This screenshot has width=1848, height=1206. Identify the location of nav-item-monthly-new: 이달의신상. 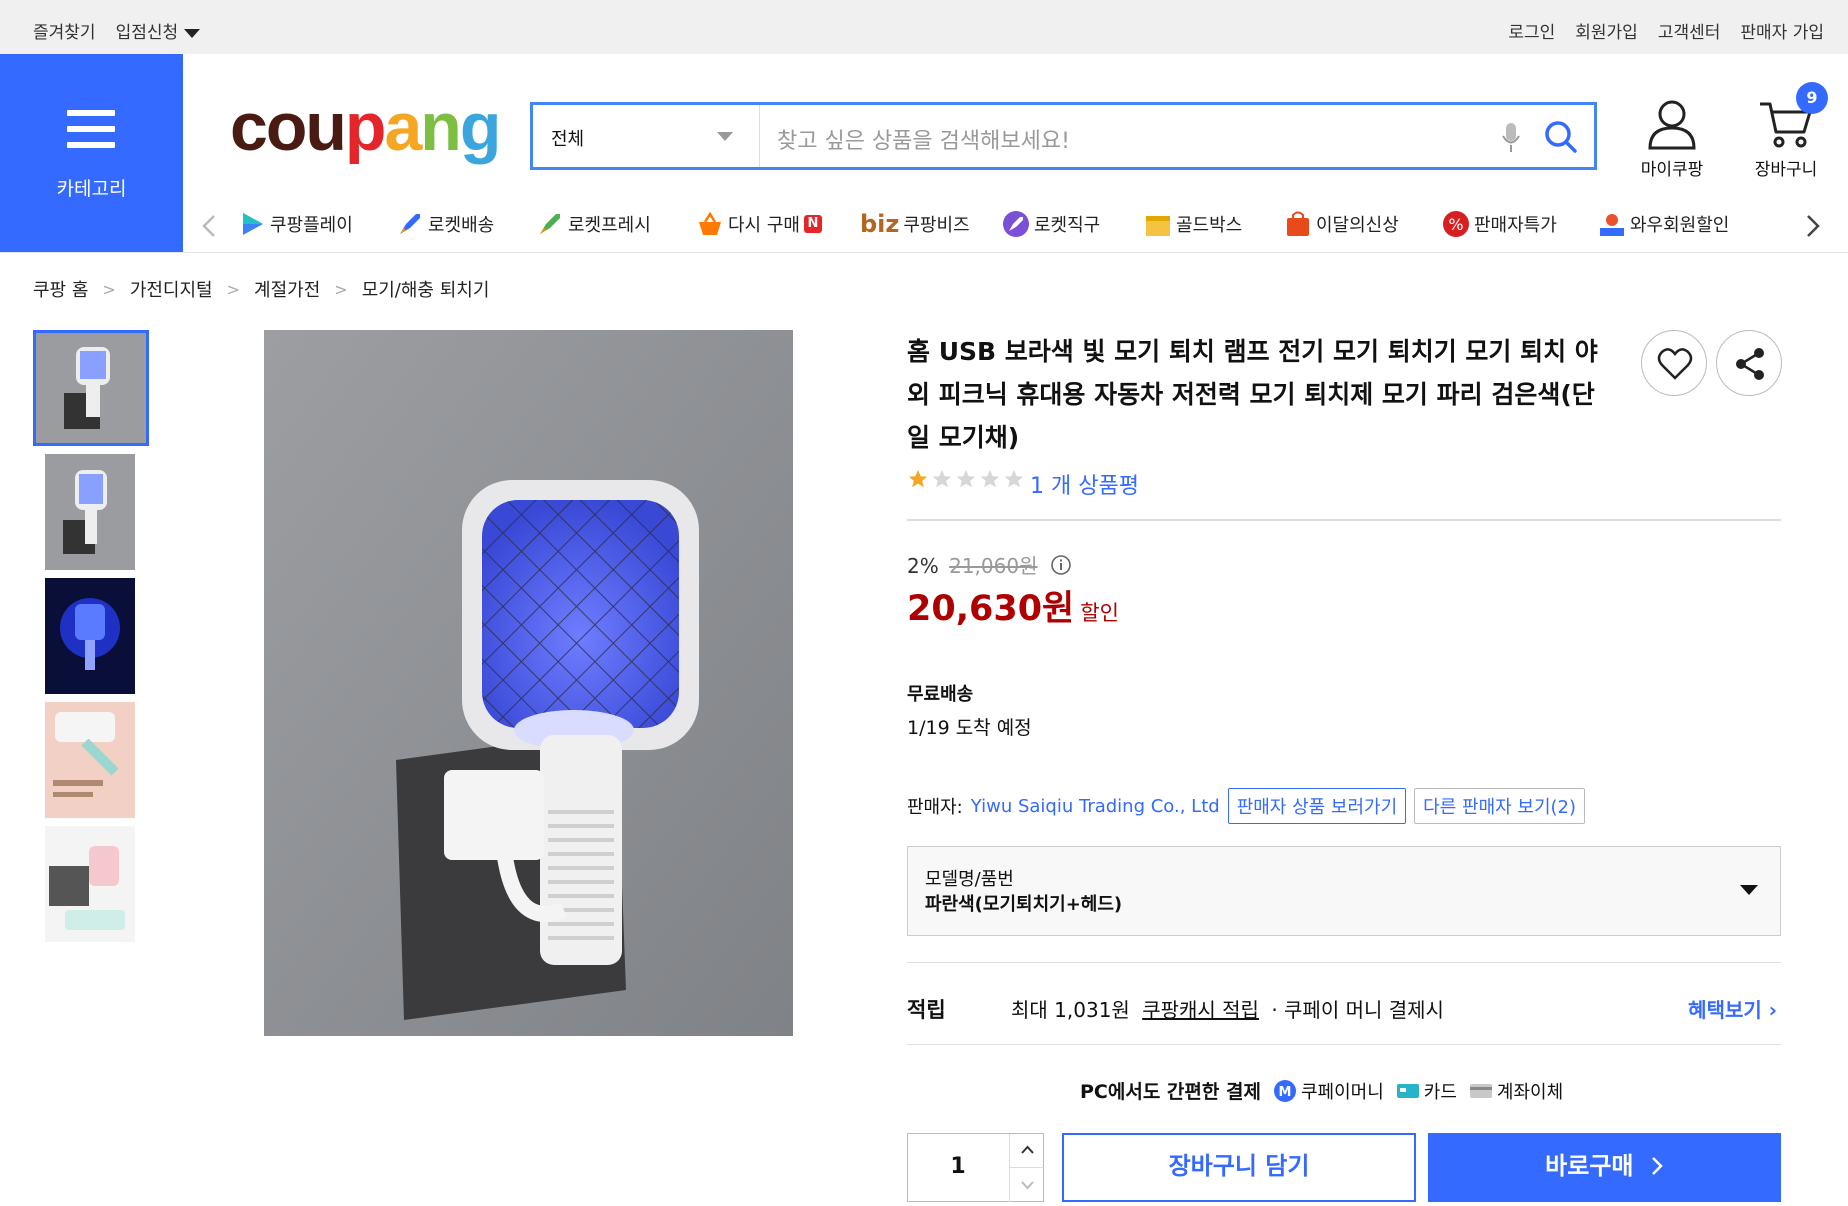
(1341, 224).